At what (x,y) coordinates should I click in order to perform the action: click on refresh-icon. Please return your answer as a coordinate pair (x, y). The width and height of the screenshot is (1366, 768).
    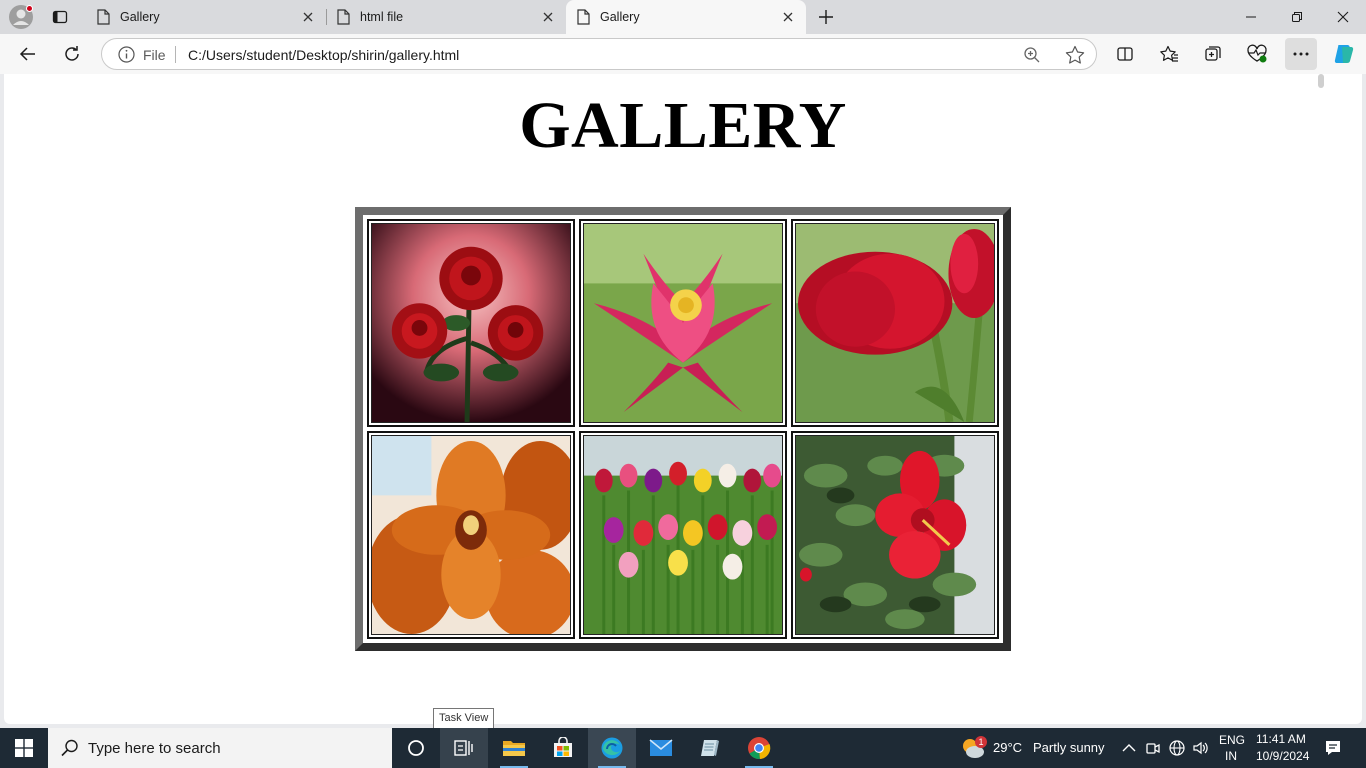
    Looking at the image, I should click on (72, 53).